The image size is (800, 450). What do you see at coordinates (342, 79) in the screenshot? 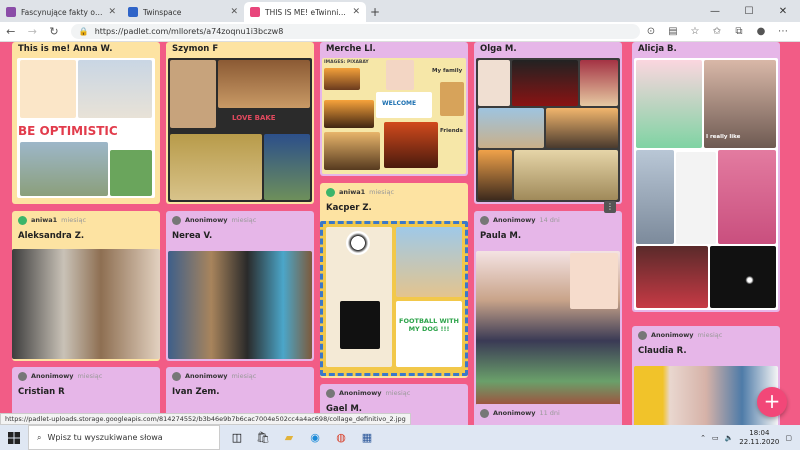
I see `sunset-photo` at bounding box center [342, 79].